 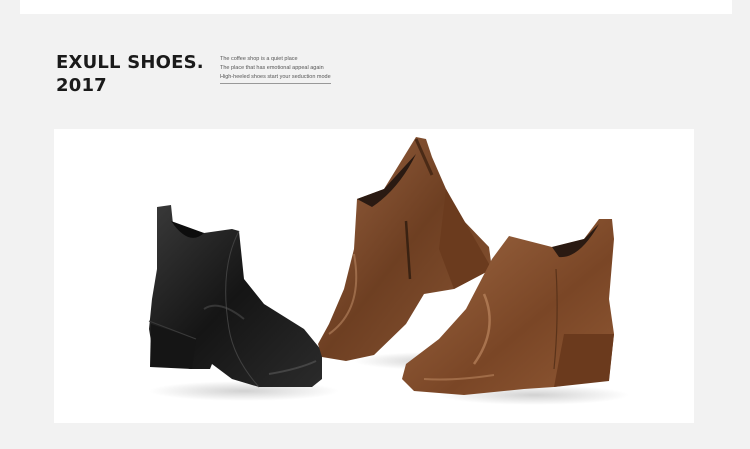 I want to click on brand-title-line-1: EXULL SHOES., so click(x=130, y=62).